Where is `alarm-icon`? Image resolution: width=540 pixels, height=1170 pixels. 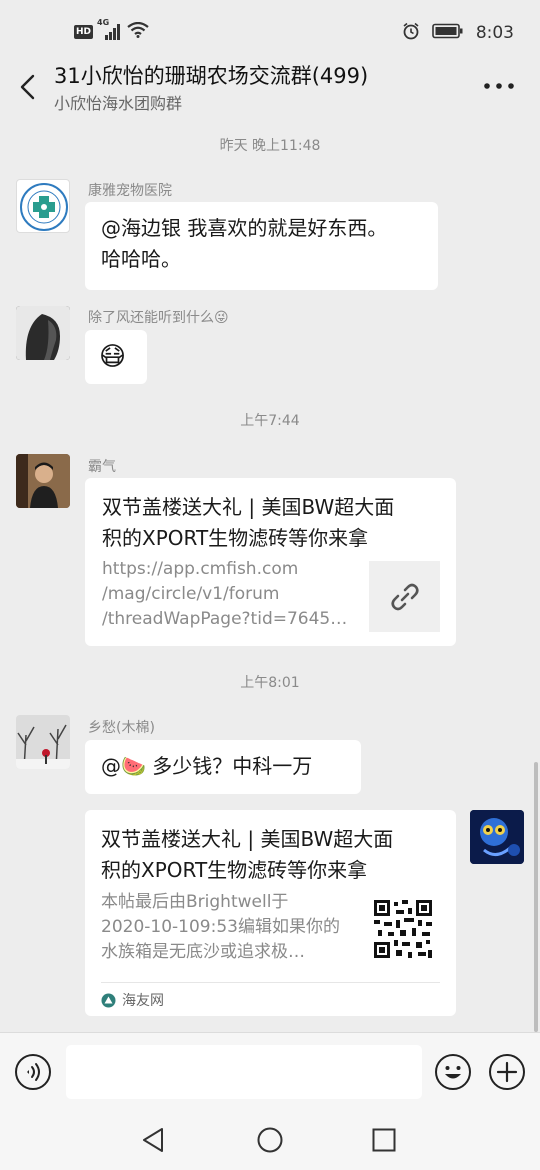 alarm-icon is located at coordinates (411, 33).